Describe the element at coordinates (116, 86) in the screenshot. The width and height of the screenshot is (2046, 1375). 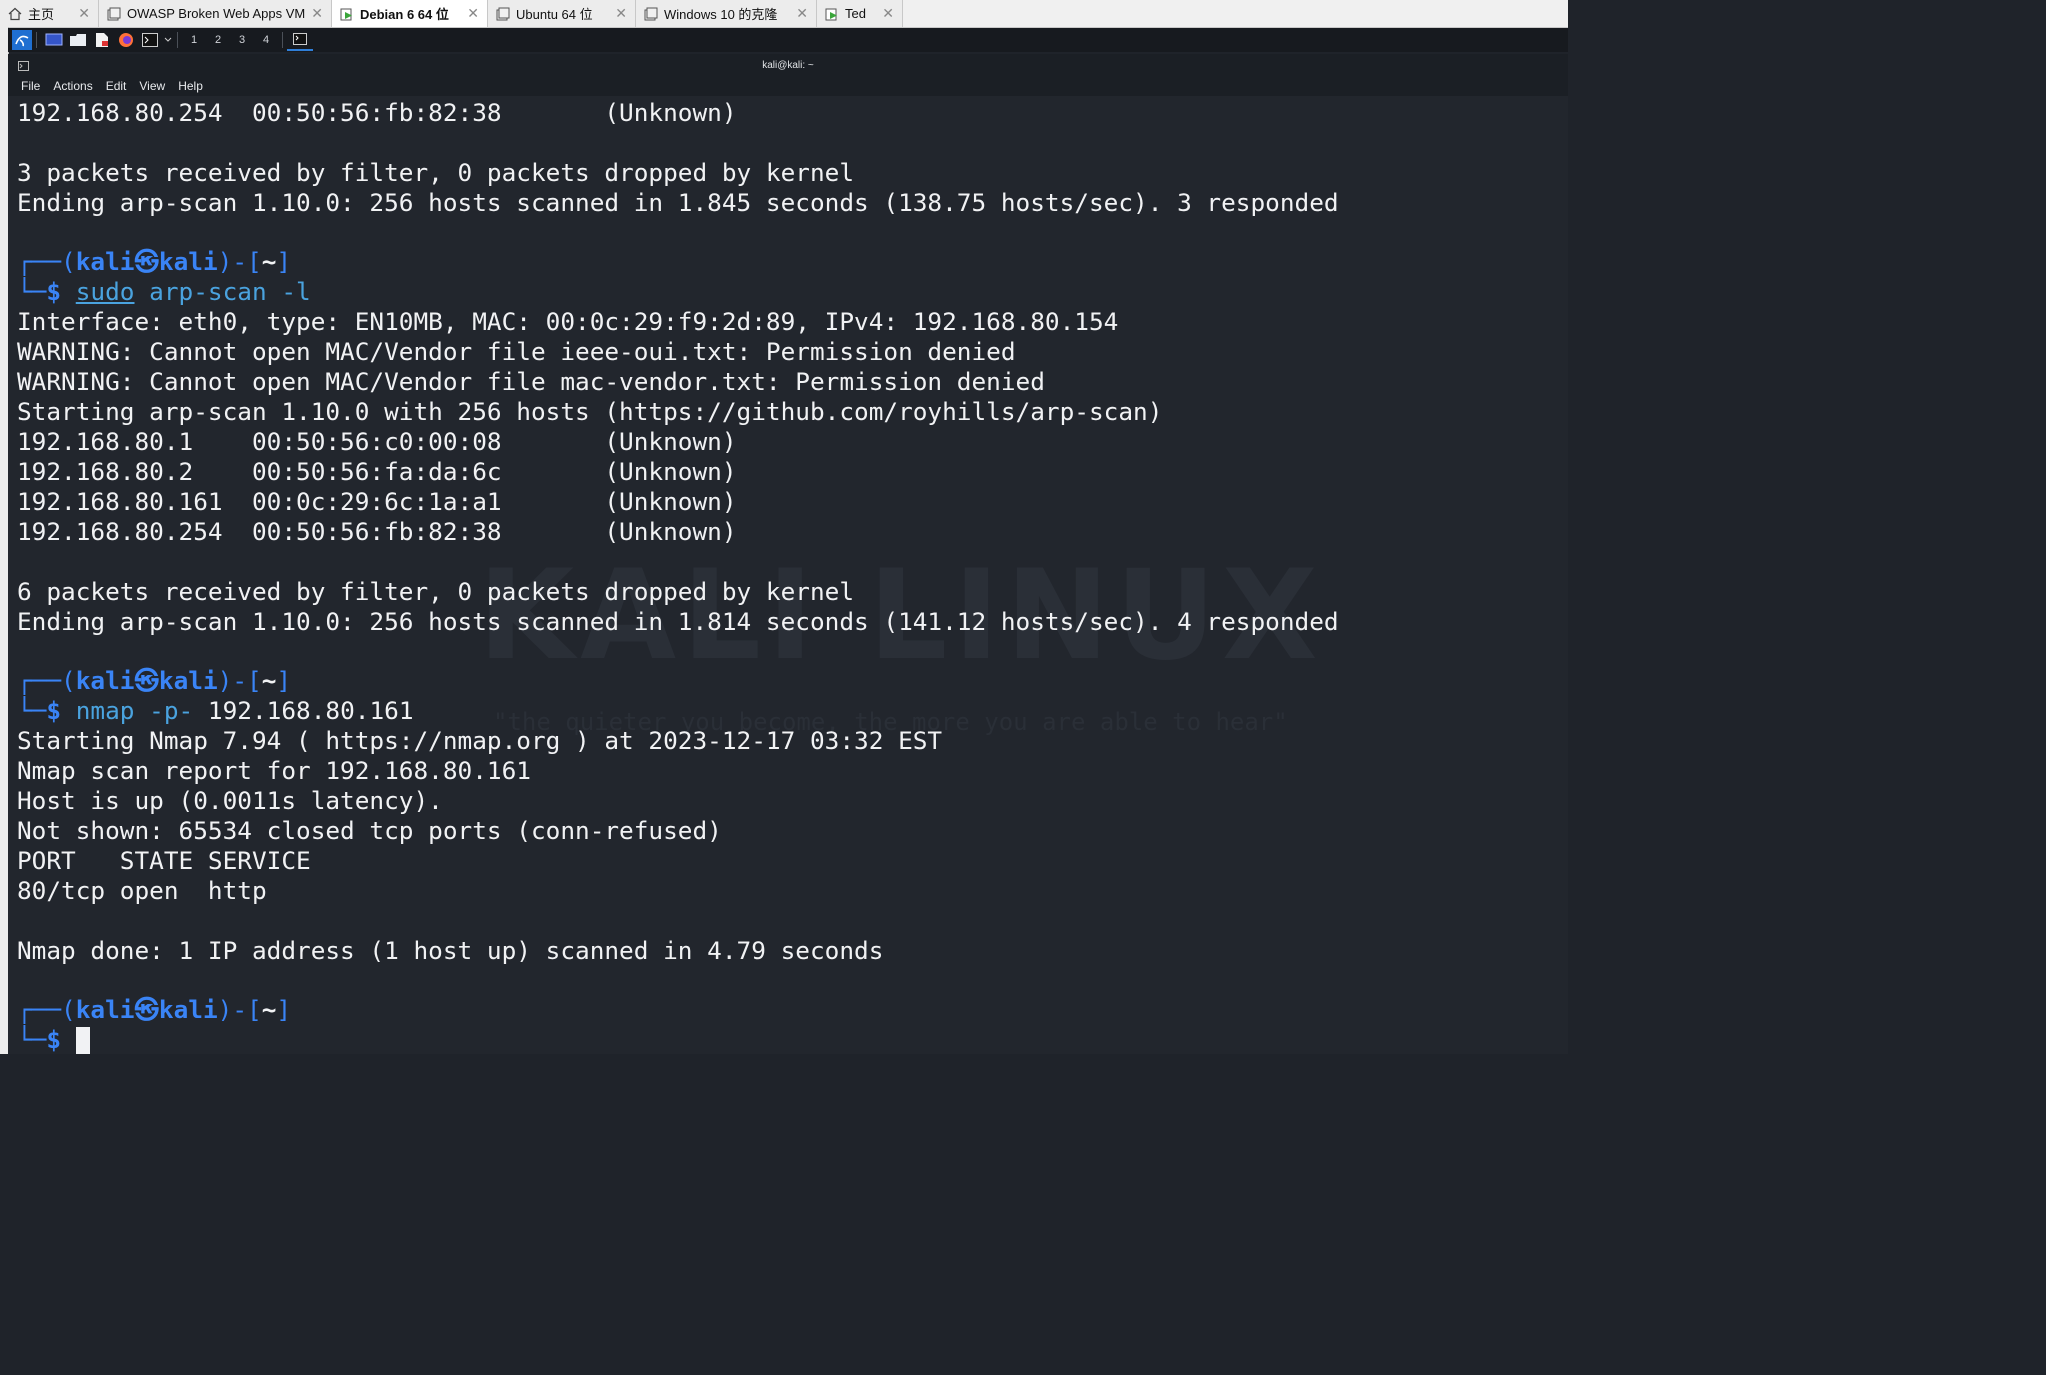
I see `menu-edit: Edit` at that location.